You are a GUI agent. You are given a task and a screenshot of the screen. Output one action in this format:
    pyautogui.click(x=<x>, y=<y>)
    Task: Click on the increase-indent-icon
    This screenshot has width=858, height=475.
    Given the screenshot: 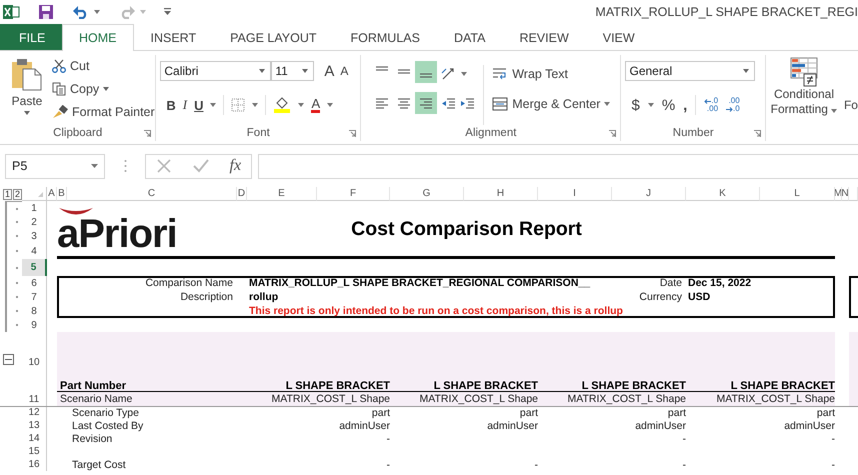 What is the action you would take?
    pyautogui.click(x=468, y=104)
    